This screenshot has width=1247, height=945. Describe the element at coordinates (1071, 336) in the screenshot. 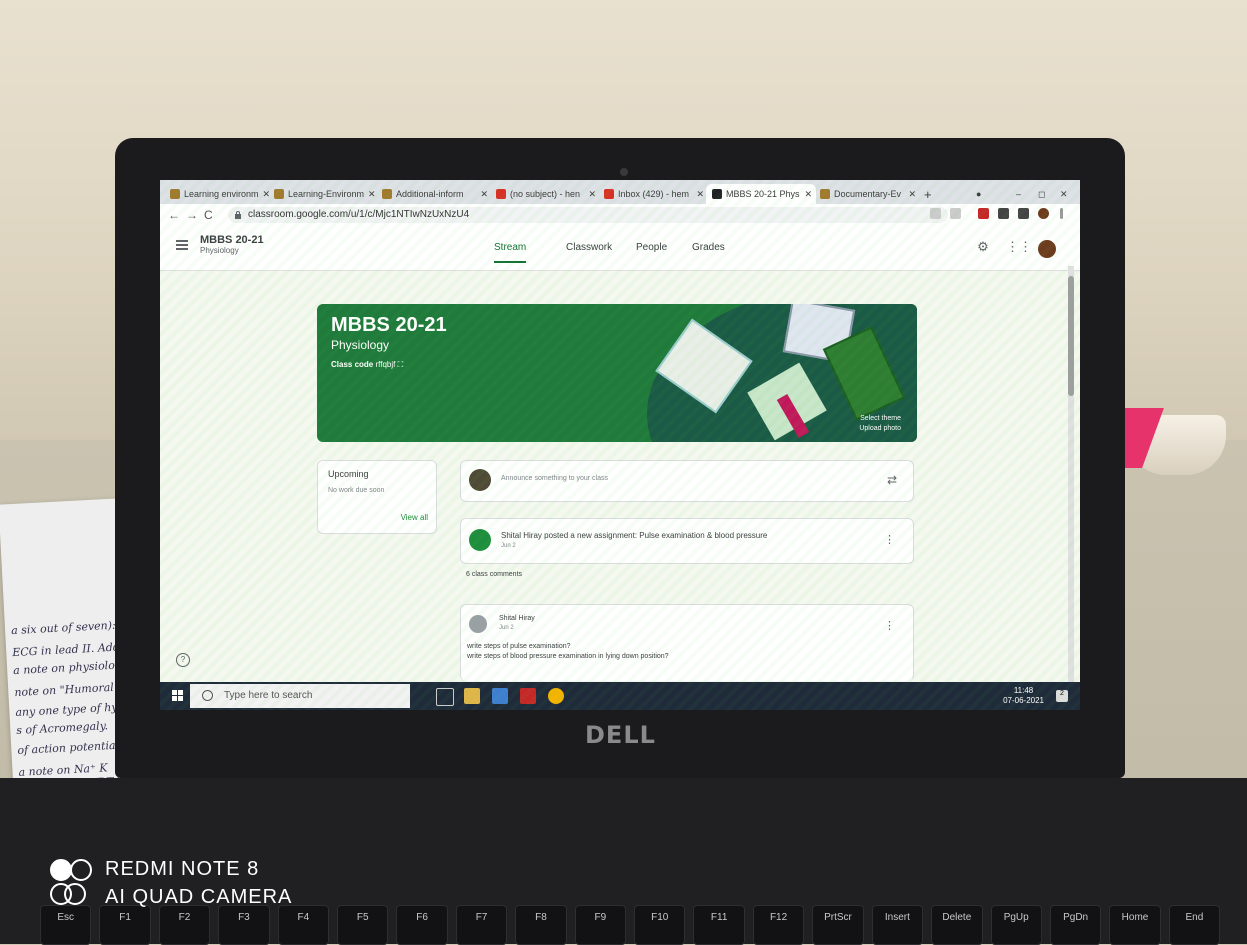

I see `scrollbar-thumb` at that location.